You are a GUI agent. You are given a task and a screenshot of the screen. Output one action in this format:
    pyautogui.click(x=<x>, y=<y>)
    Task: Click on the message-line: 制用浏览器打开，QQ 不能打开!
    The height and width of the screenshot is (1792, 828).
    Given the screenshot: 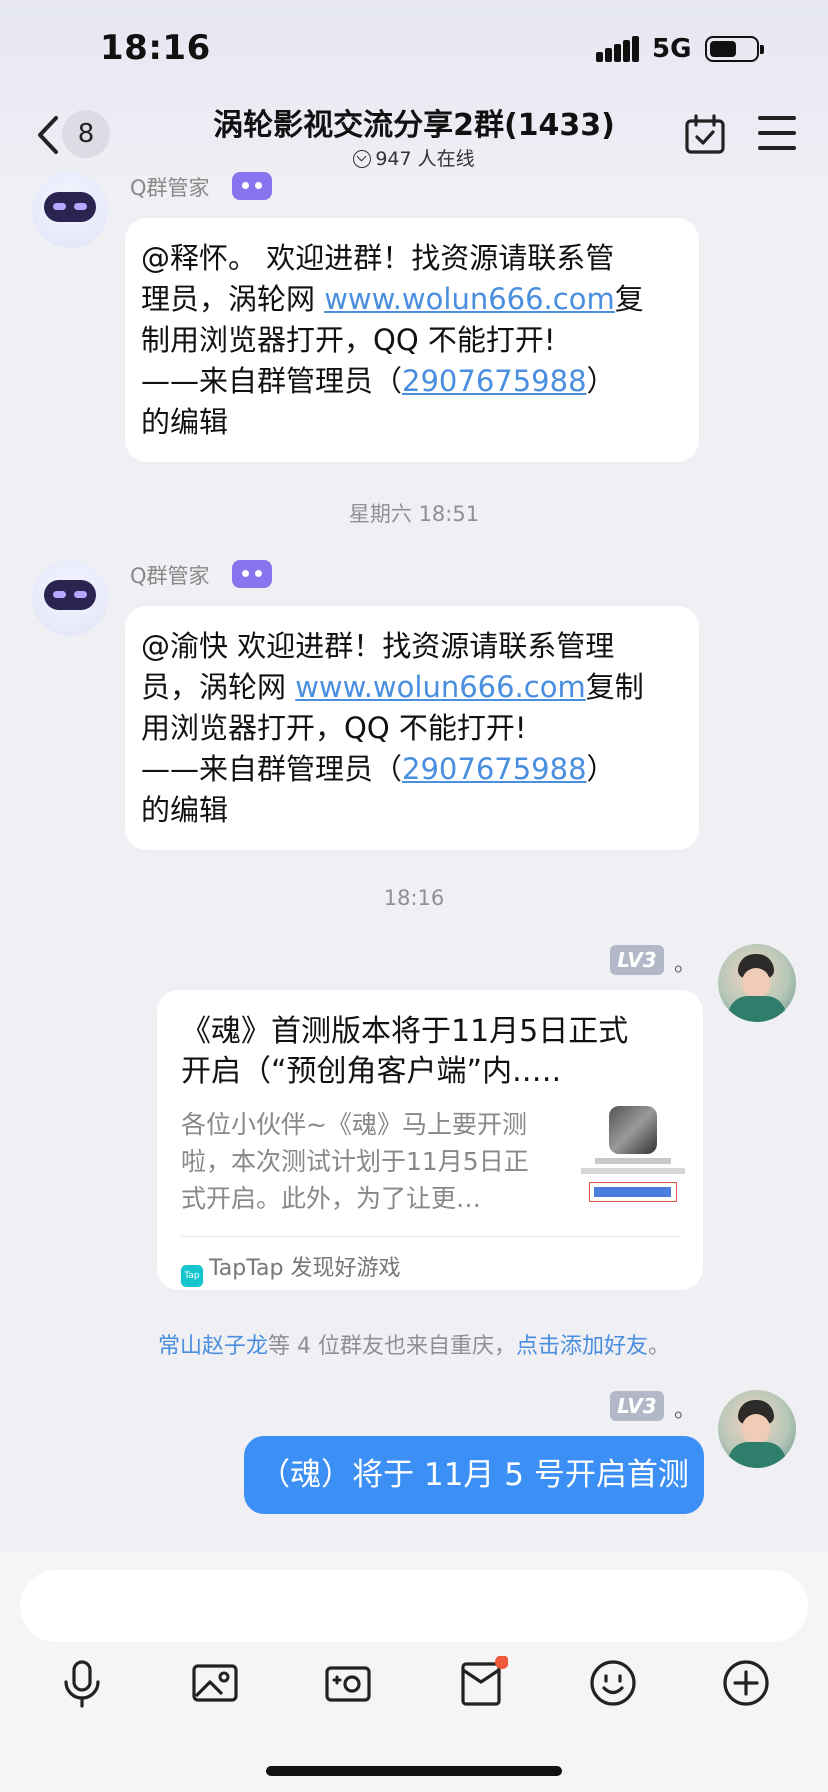 What is the action you would take?
    pyautogui.click(x=348, y=340)
    